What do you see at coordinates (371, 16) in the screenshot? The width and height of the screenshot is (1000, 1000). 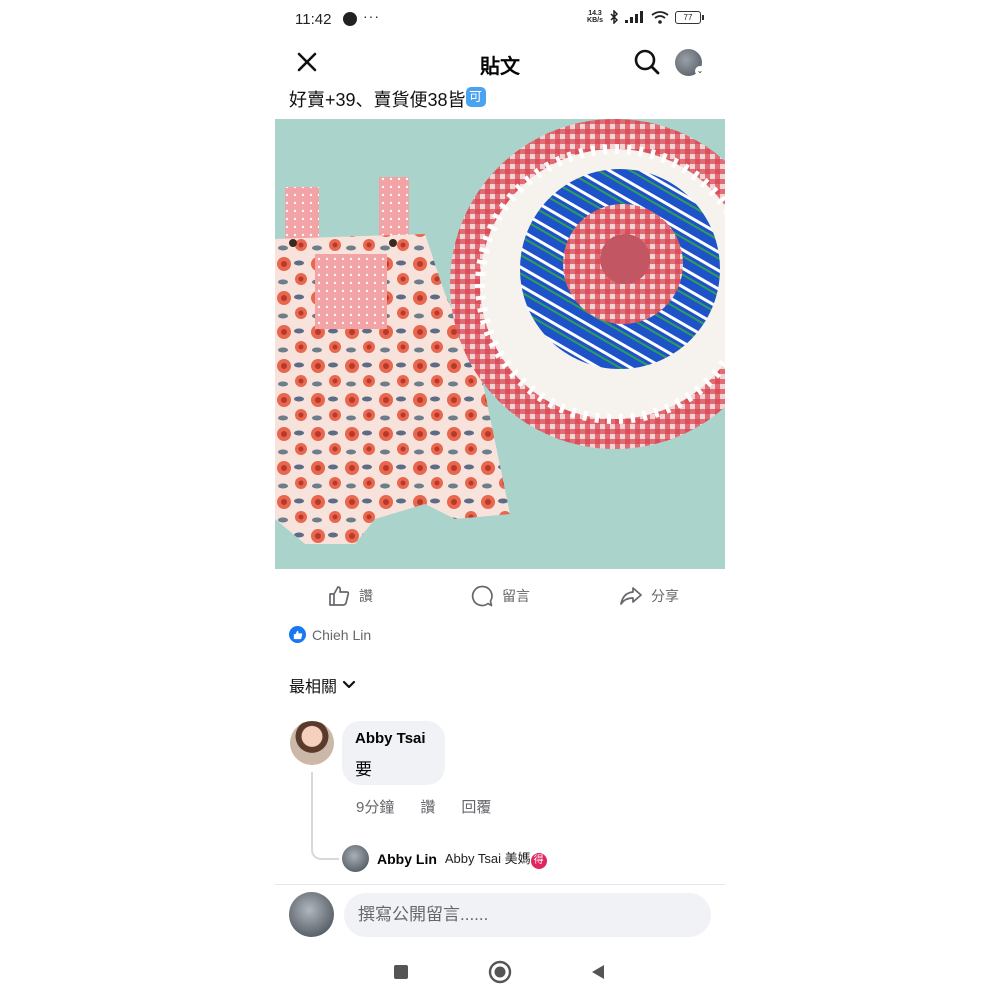 I see `status-more: ···` at bounding box center [371, 16].